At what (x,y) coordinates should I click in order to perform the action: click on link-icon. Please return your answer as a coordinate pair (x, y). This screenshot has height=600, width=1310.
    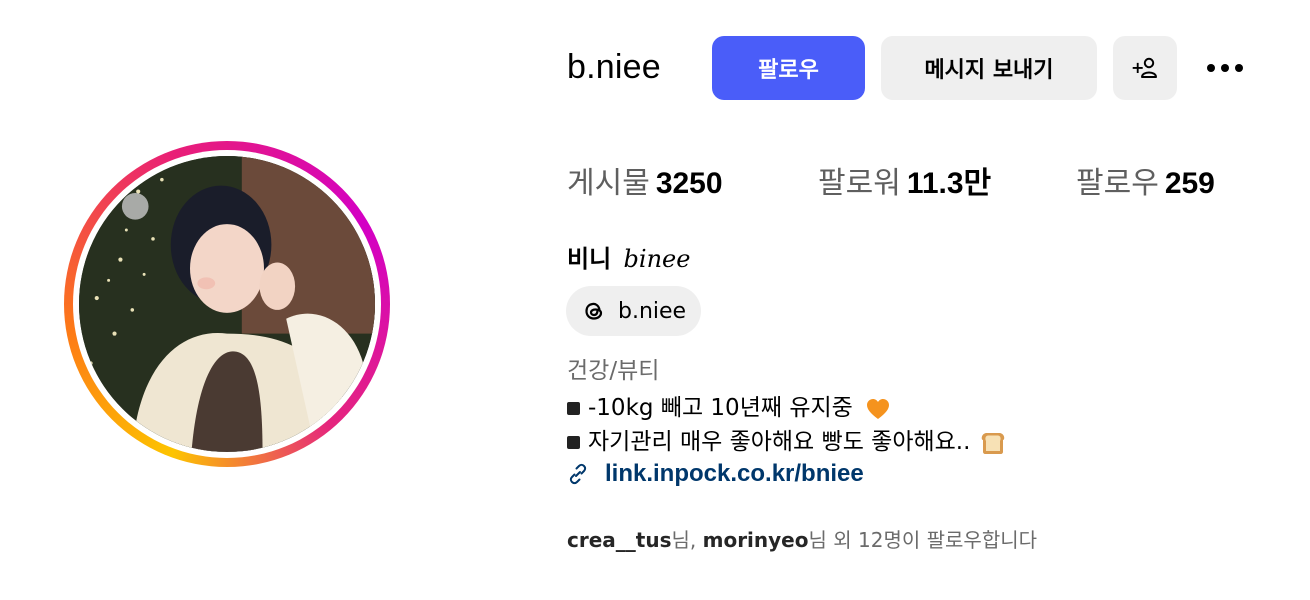
    Looking at the image, I should click on (578, 474).